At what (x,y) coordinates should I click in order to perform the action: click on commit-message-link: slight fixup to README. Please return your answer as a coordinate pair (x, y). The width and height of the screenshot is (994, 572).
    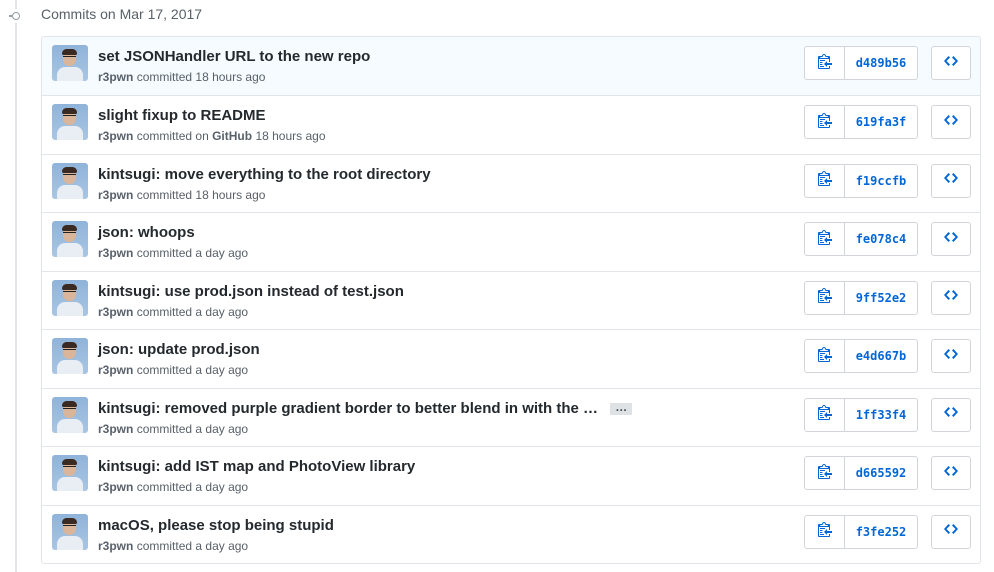
    Looking at the image, I should click on (182, 115).